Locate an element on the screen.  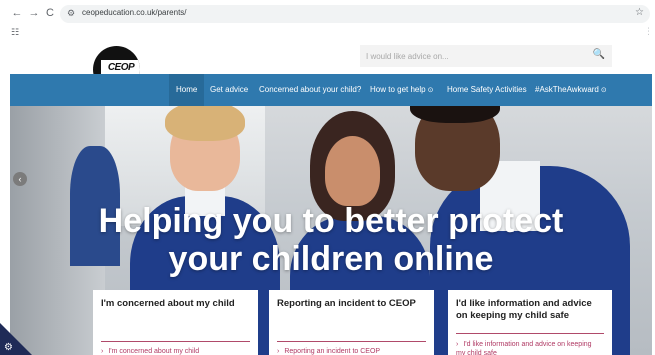
nav-item-home: Home is located at coordinates (187, 90).